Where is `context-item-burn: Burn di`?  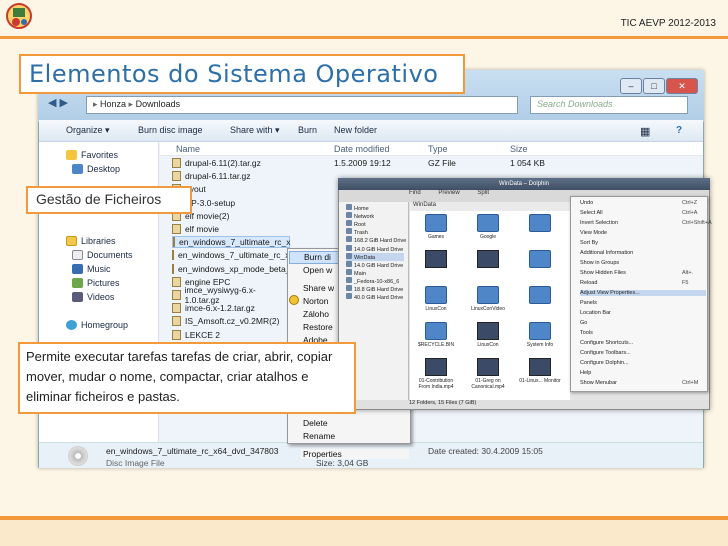
context-item-burn: Burn di is located at coordinates (314, 257).